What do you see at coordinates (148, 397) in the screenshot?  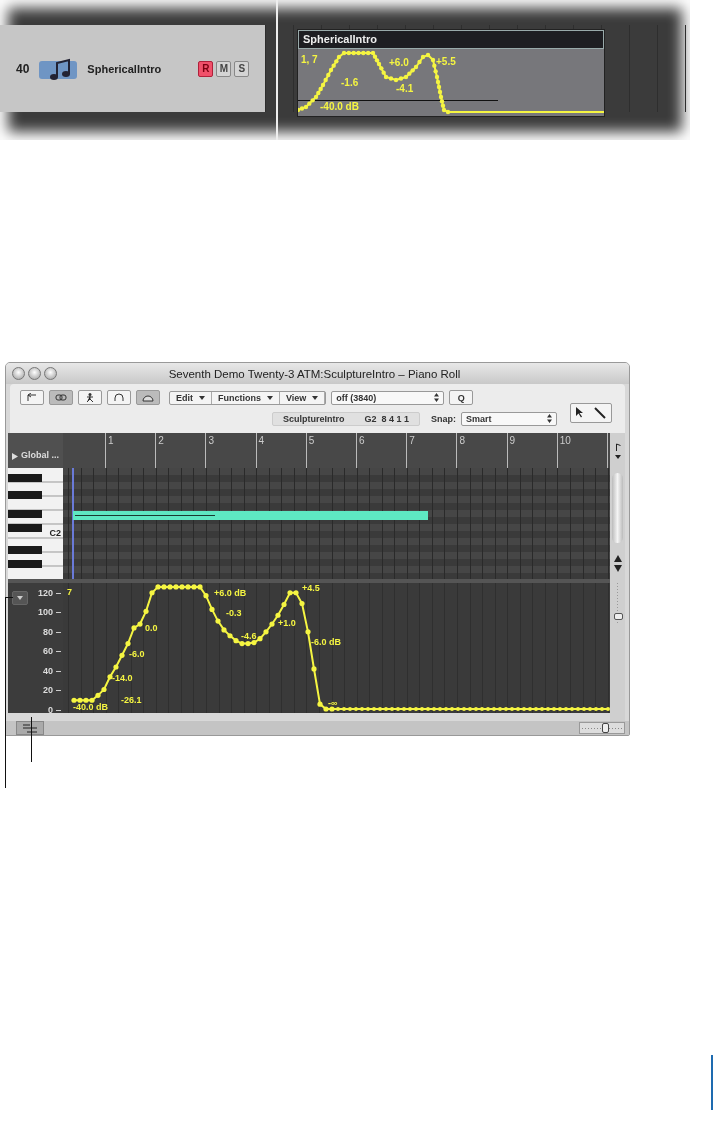 I see `meter-icon` at bounding box center [148, 397].